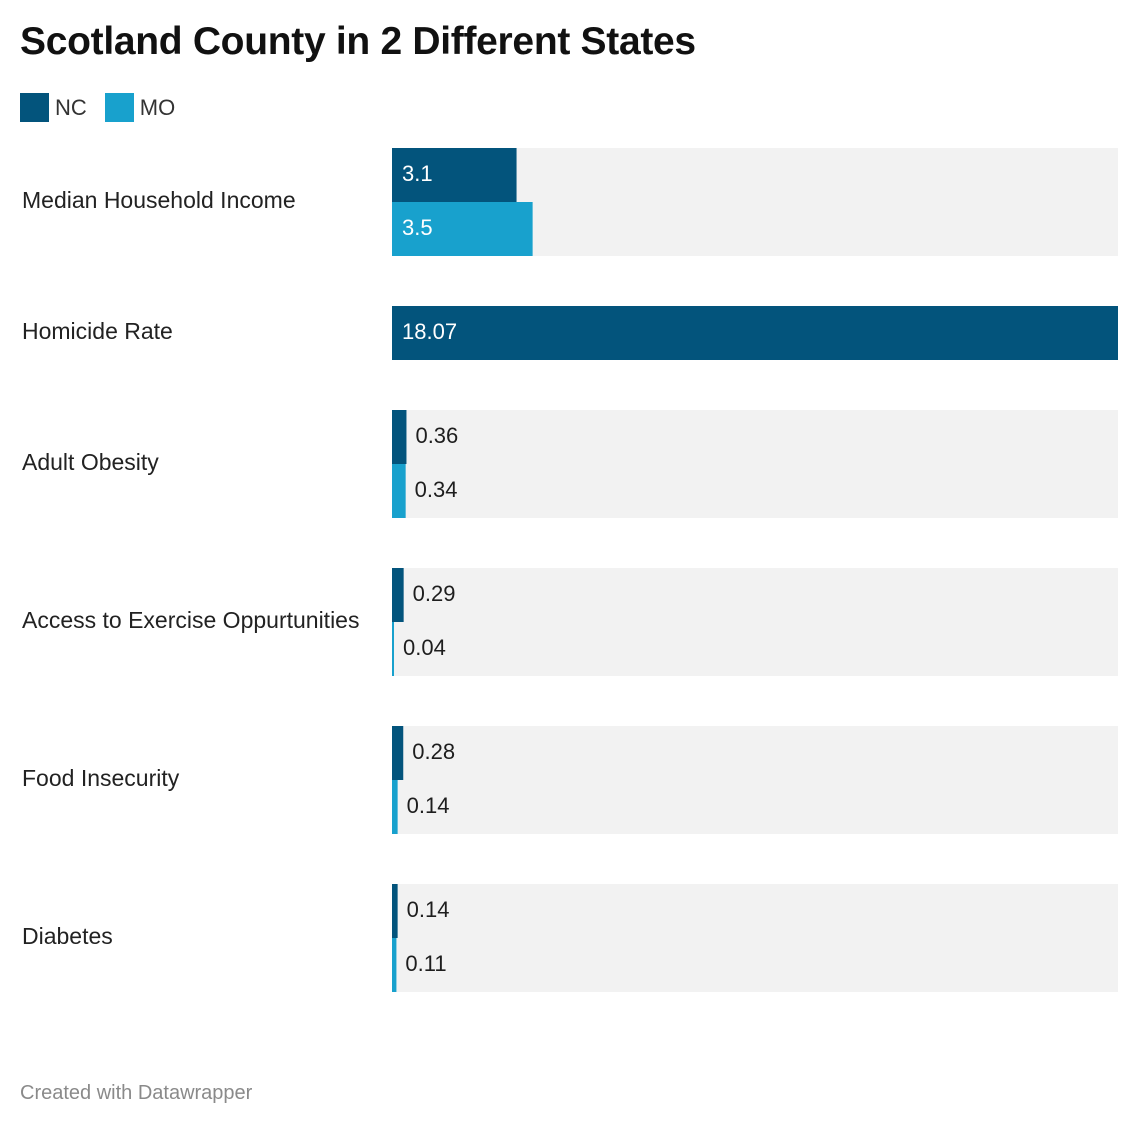  Describe the element at coordinates (417, 173) in the screenshot. I see `value-label-nc: 3.1` at that location.